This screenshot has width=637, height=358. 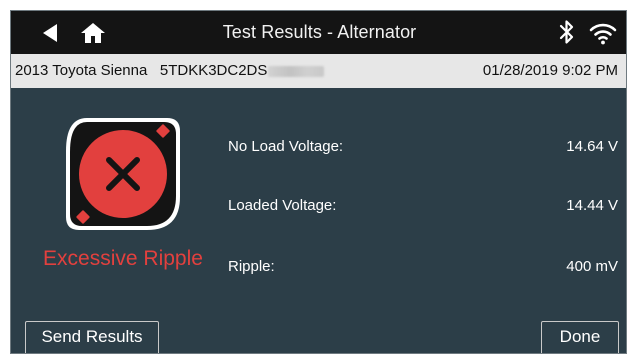 What do you see at coordinates (603, 35) in the screenshot?
I see `wifi-icon` at bounding box center [603, 35].